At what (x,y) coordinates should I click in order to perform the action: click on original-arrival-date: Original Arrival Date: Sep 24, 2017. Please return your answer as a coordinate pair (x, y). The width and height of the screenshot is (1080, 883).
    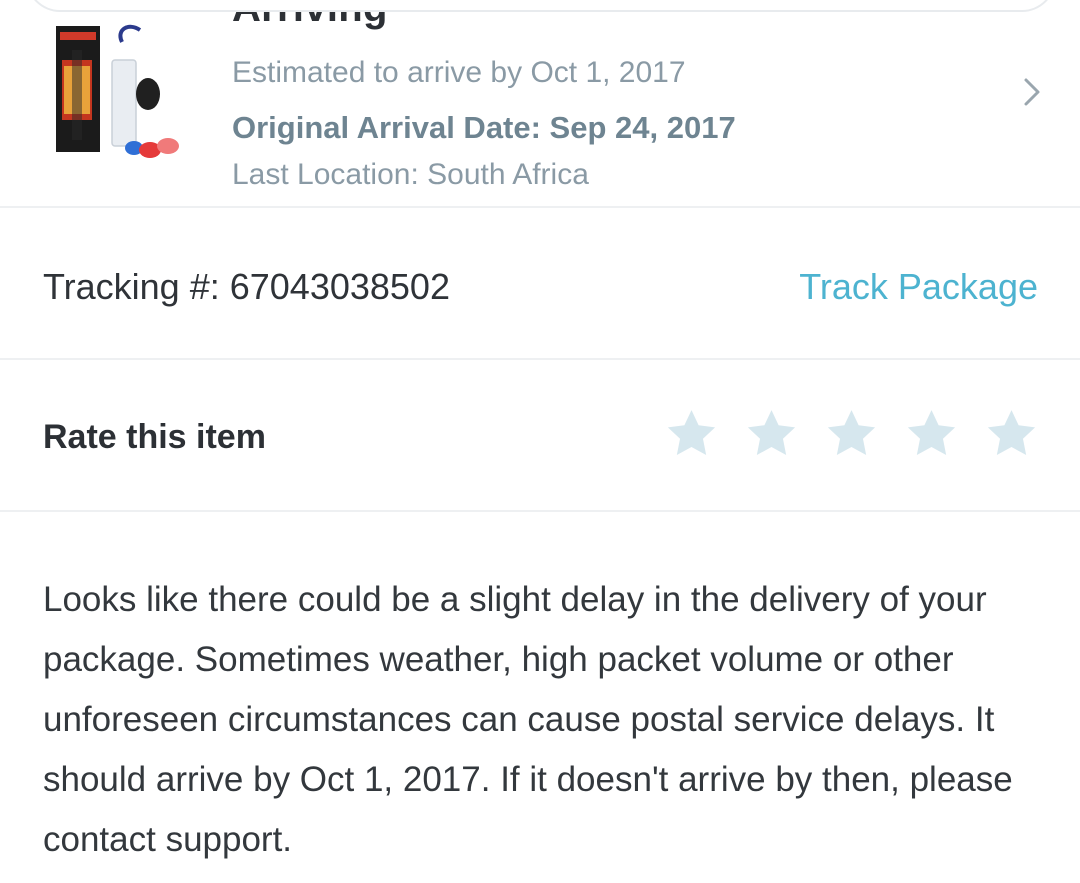
    Looking at the image, I should click on (484, 127).